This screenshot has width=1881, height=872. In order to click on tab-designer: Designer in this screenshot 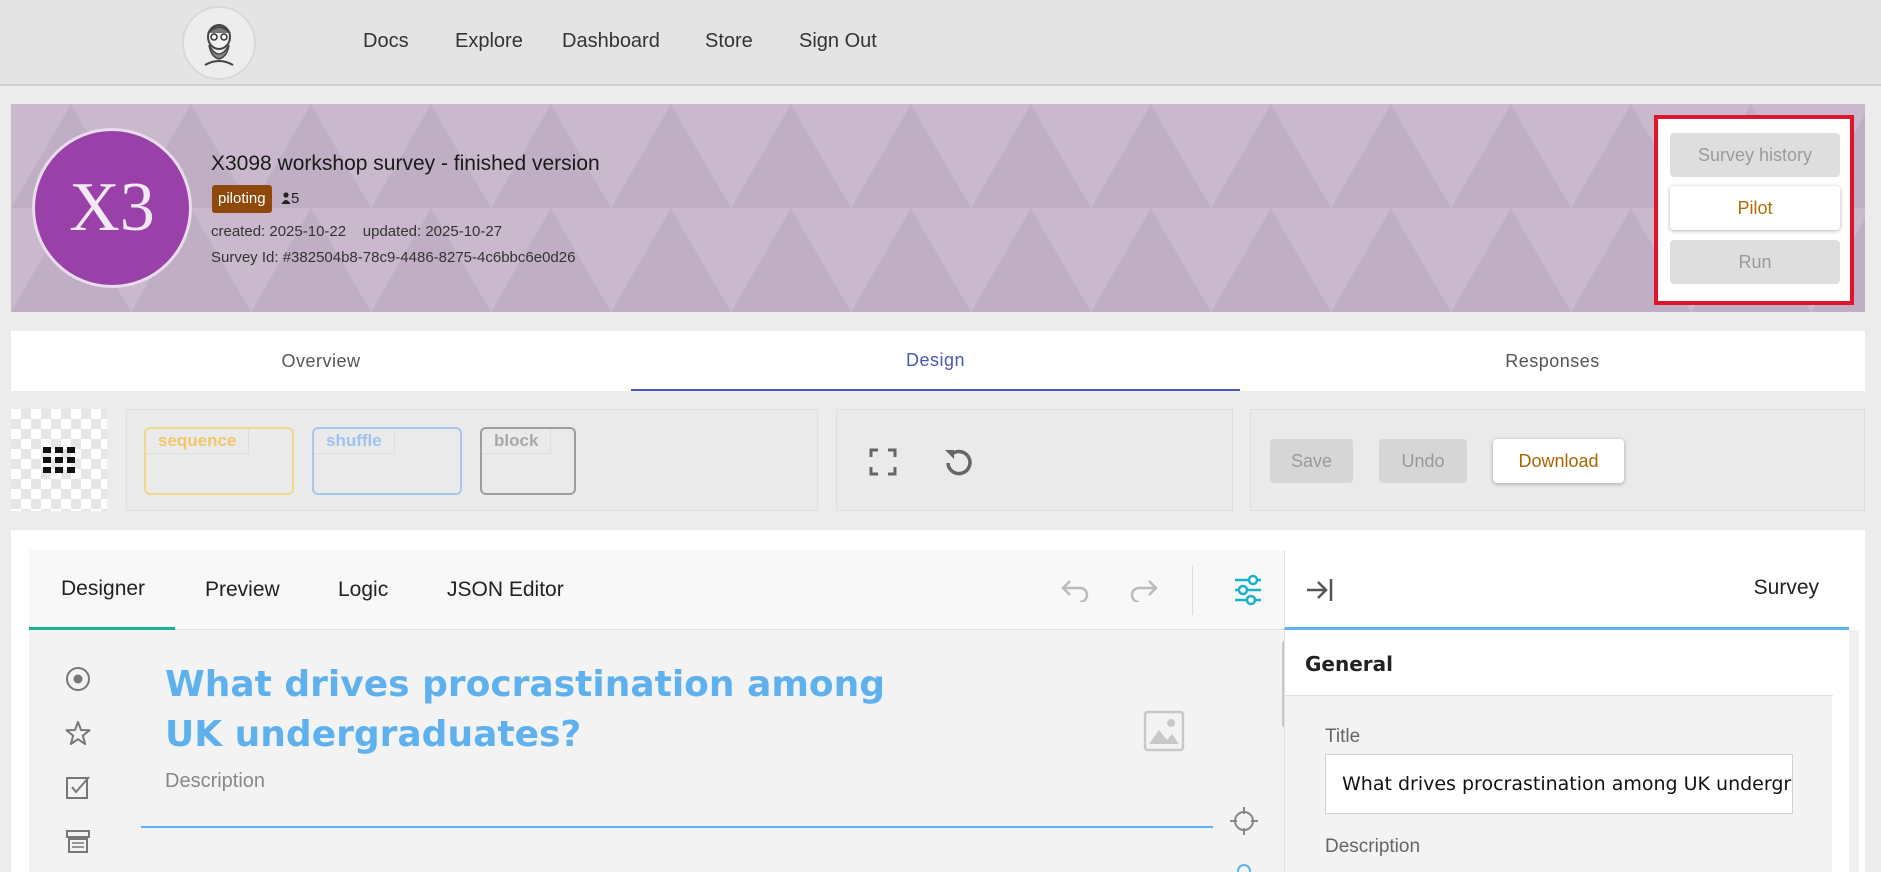, I will do `click(102, 590)`.